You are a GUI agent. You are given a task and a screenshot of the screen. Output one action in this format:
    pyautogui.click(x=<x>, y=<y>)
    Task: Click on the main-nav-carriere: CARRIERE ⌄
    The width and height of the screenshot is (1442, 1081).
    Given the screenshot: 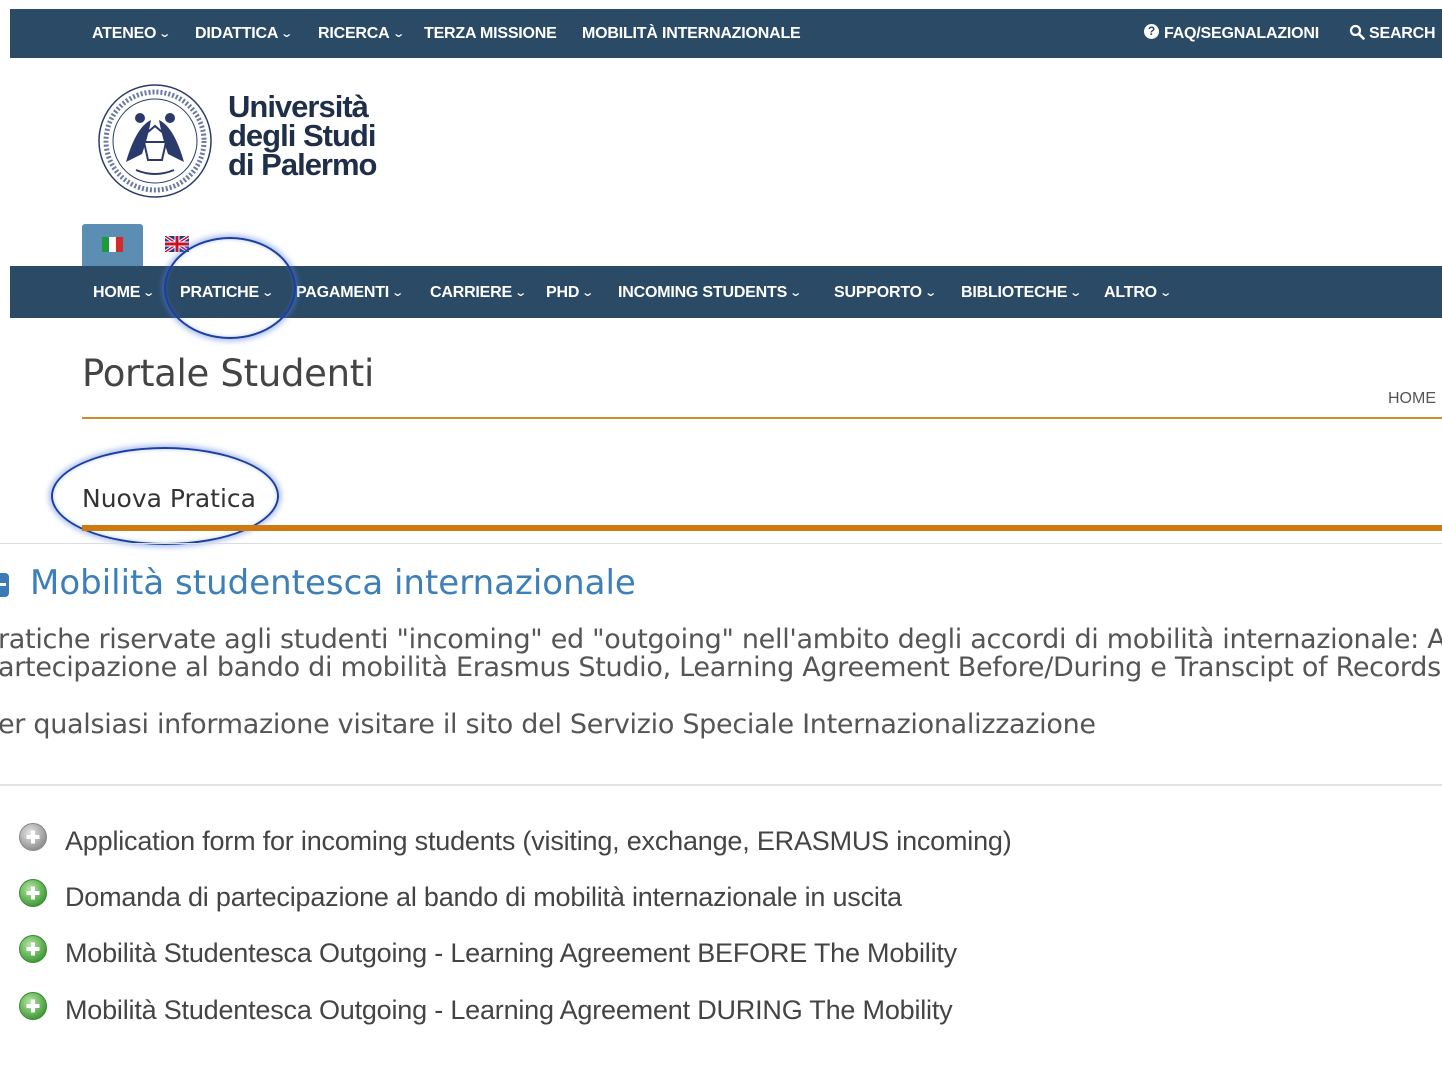 What is the action you would take?
    pyautogui.click(x=478, y=292)
    